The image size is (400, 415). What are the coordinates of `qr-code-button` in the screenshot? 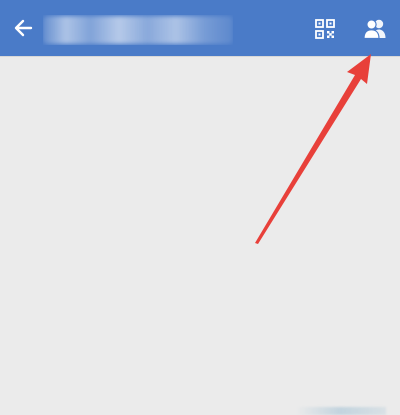 It's located at (325, 29).